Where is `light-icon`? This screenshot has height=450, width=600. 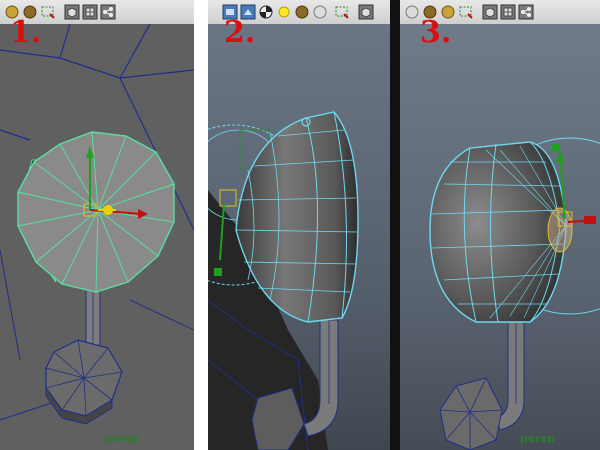 light-icon is located at coordinates (284, 12).